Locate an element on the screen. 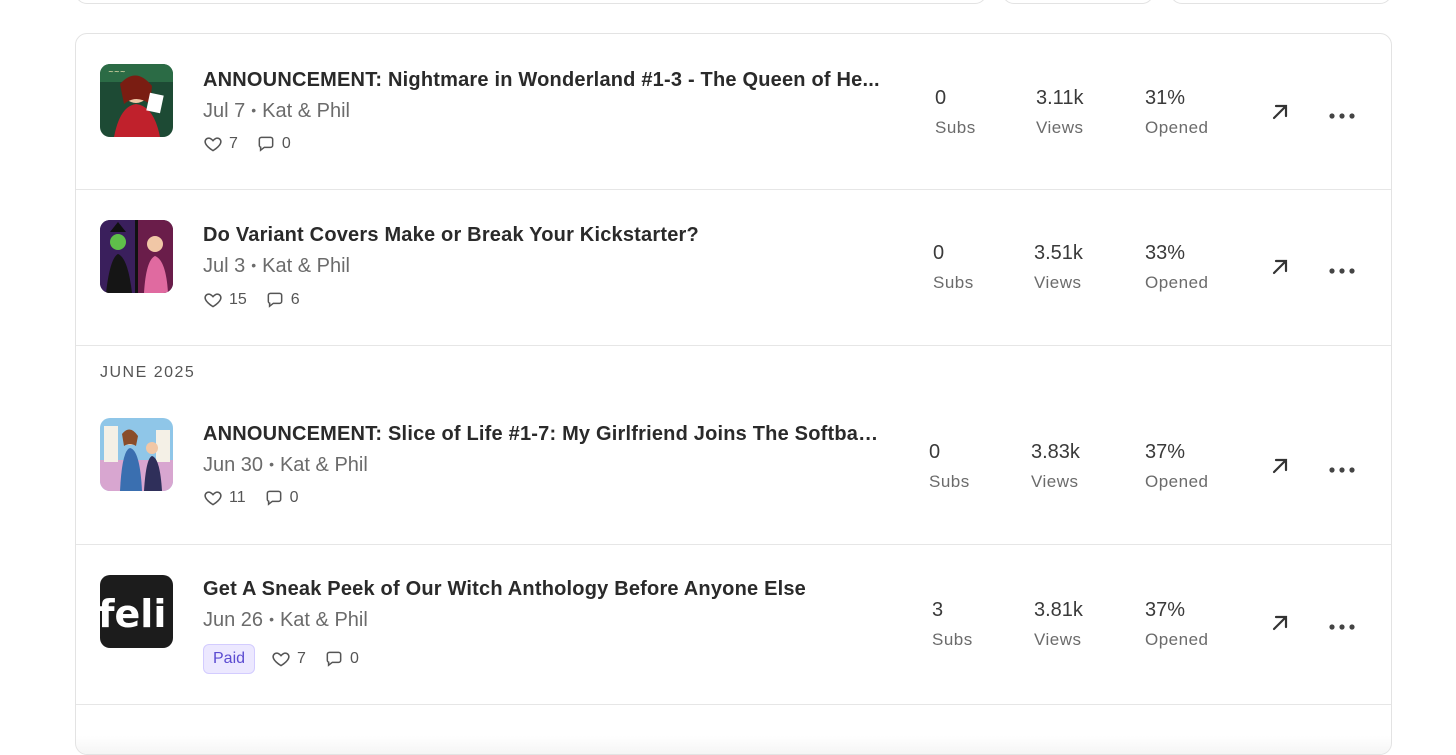 This screenshot has height=755, width=1456. like-count: 15 is located at coordinates (238, 299).